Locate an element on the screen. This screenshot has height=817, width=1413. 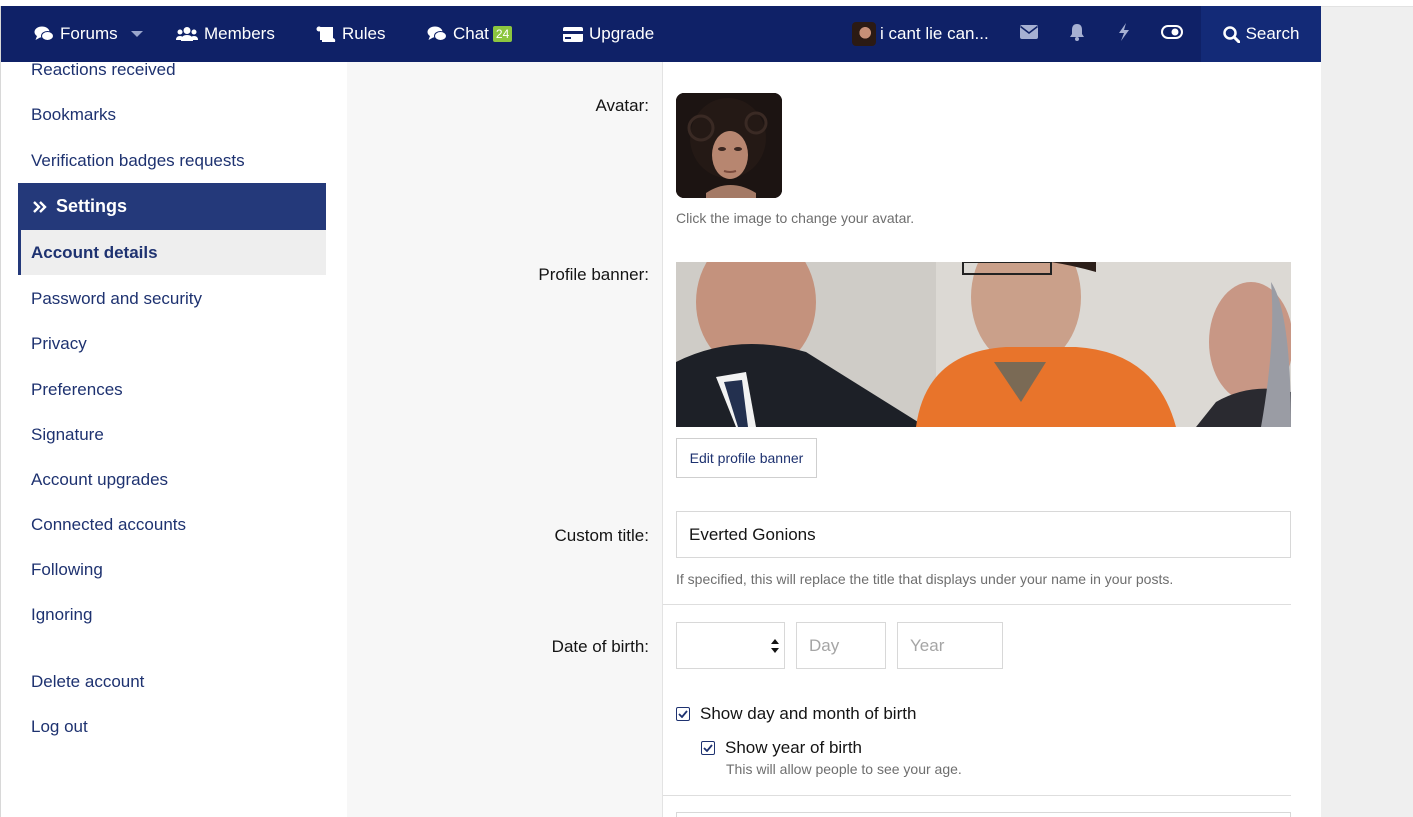
show-year-hint: This will allow people to see your age. is located at coordinates (844, 769).